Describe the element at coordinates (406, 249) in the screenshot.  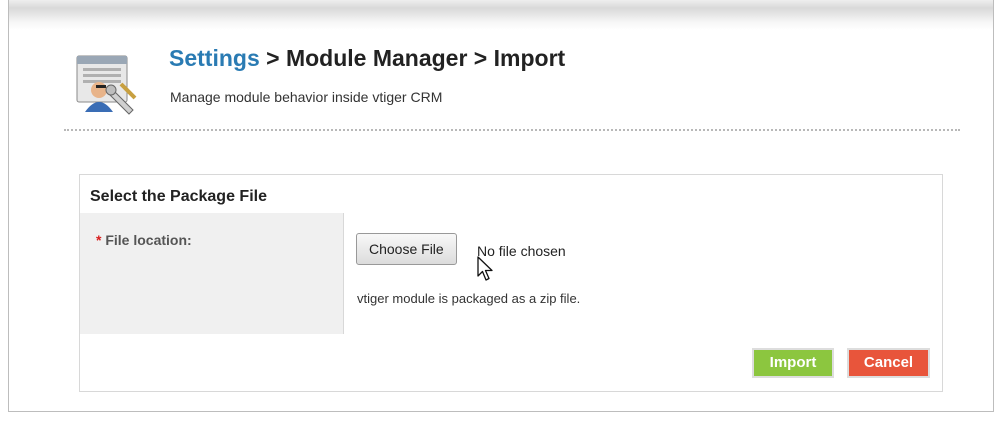
I see `choose-file-button: Choose File` at that location.